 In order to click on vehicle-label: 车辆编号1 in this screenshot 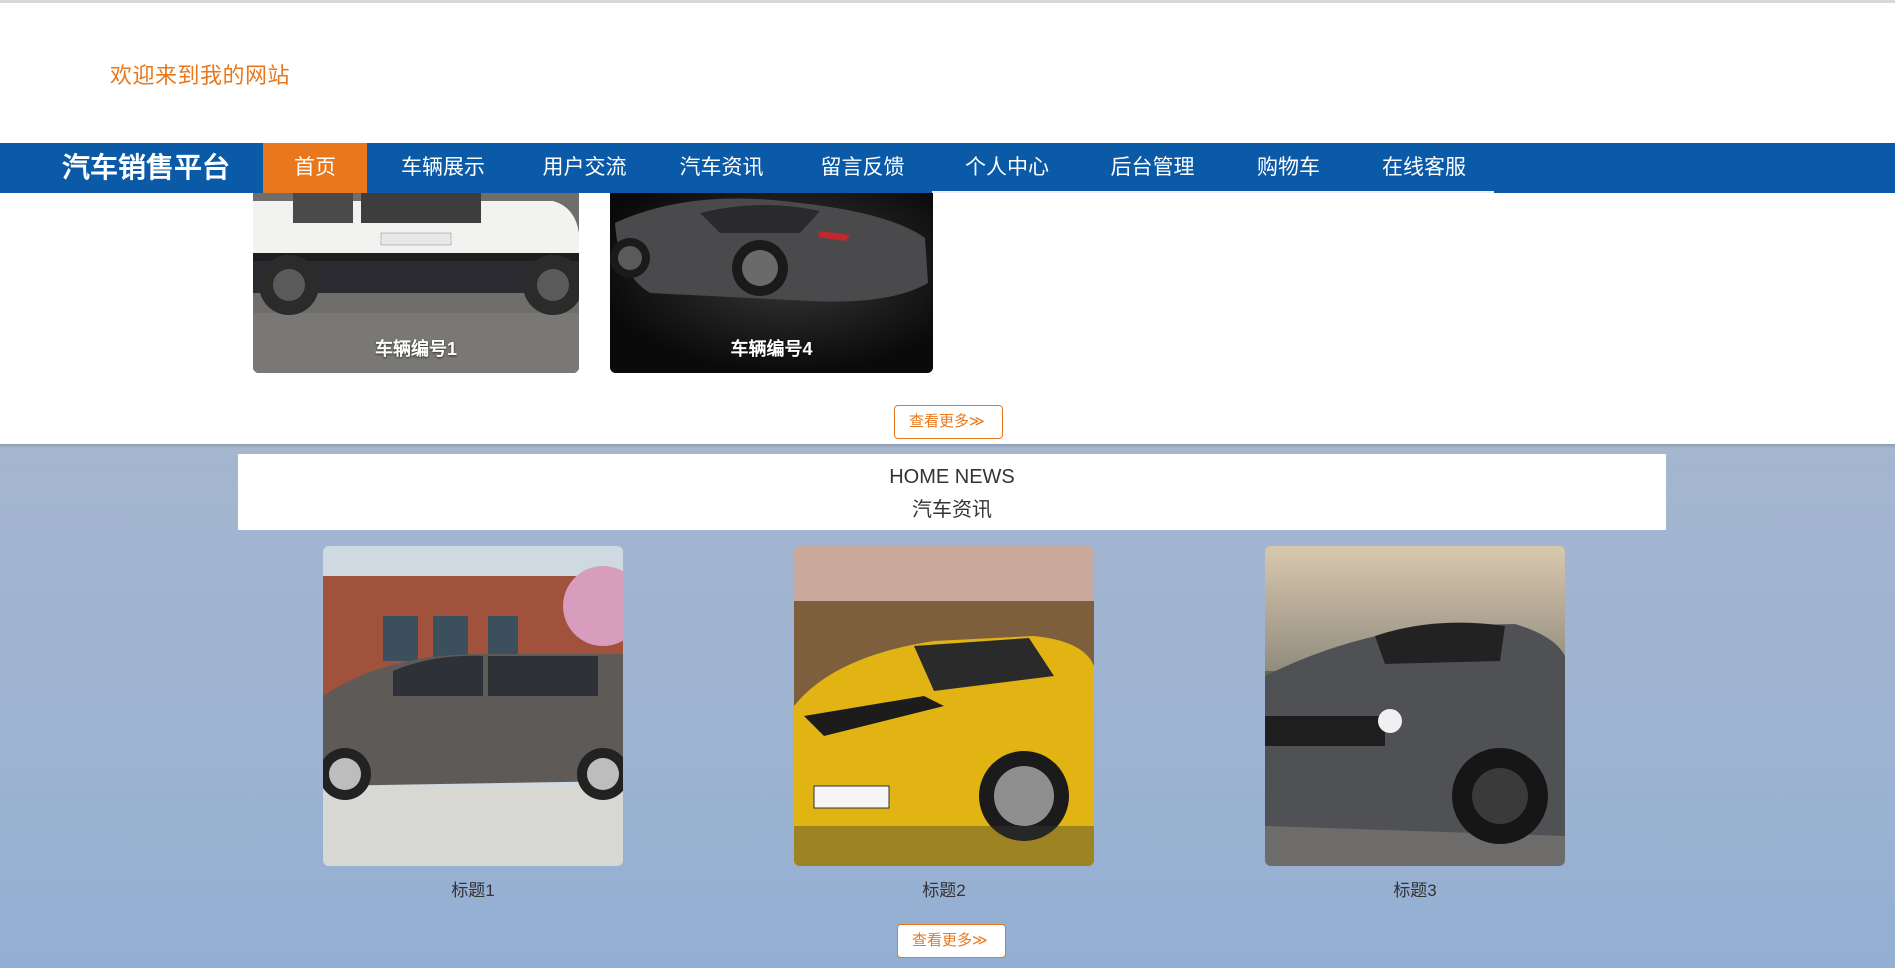, I will do `click(415, 349)`.